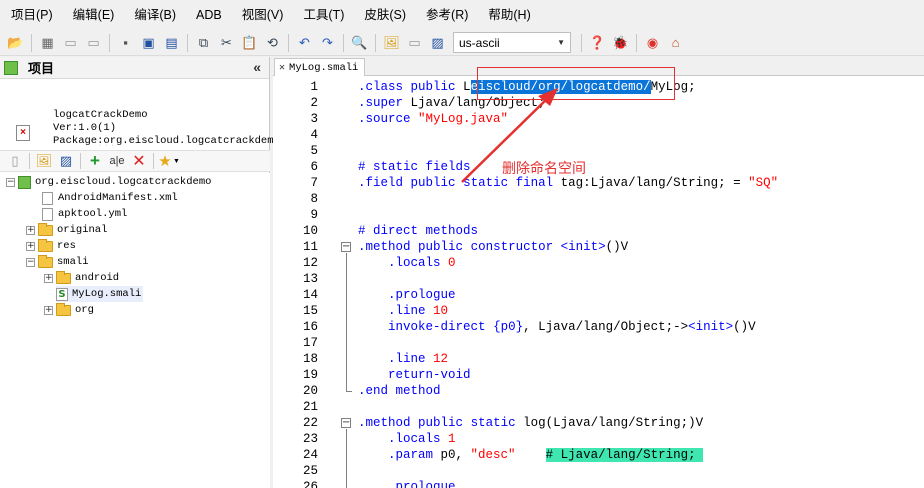 This screenshot has height=488, width=924. I want to click on tree-item-smali: − smali, so click(57, 262).